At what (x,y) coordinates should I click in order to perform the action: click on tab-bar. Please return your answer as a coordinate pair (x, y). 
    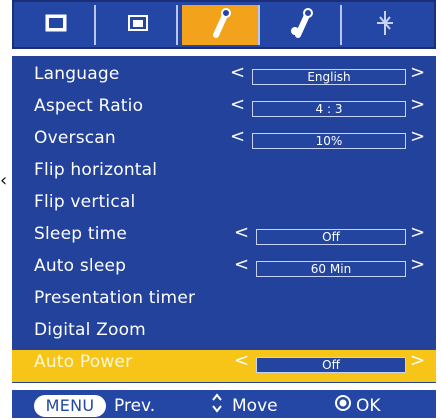
    Looking at the image, I should click on (224, 24).